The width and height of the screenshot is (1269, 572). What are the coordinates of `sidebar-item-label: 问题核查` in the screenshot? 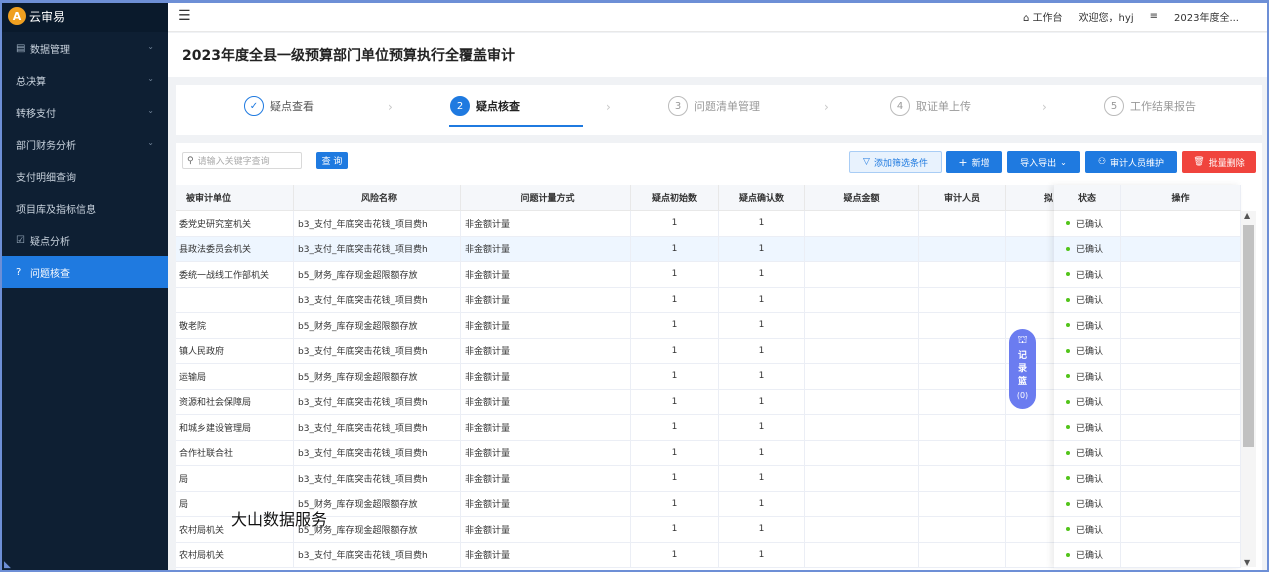 It's located at (50, 274).